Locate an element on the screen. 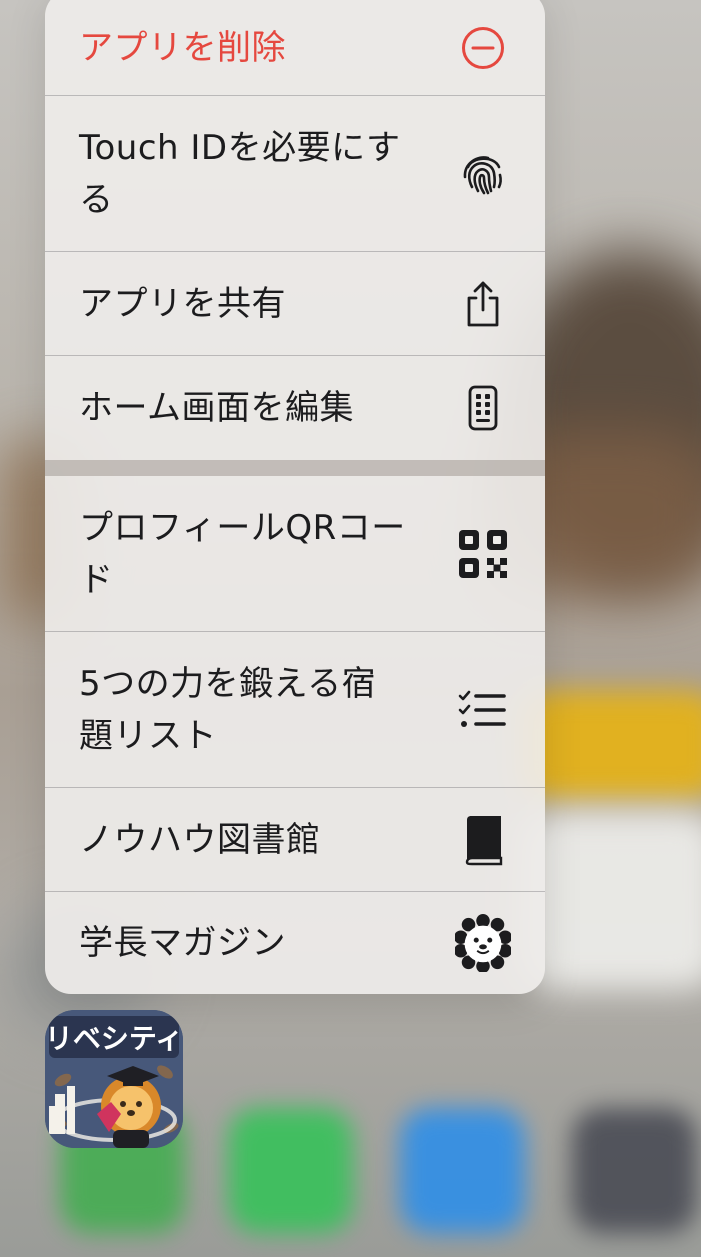 Image resolution: width=701 pixels, height=1257 pixels. menu-item-label: ノウハウ図書館 is located at coordinates (200, 839).